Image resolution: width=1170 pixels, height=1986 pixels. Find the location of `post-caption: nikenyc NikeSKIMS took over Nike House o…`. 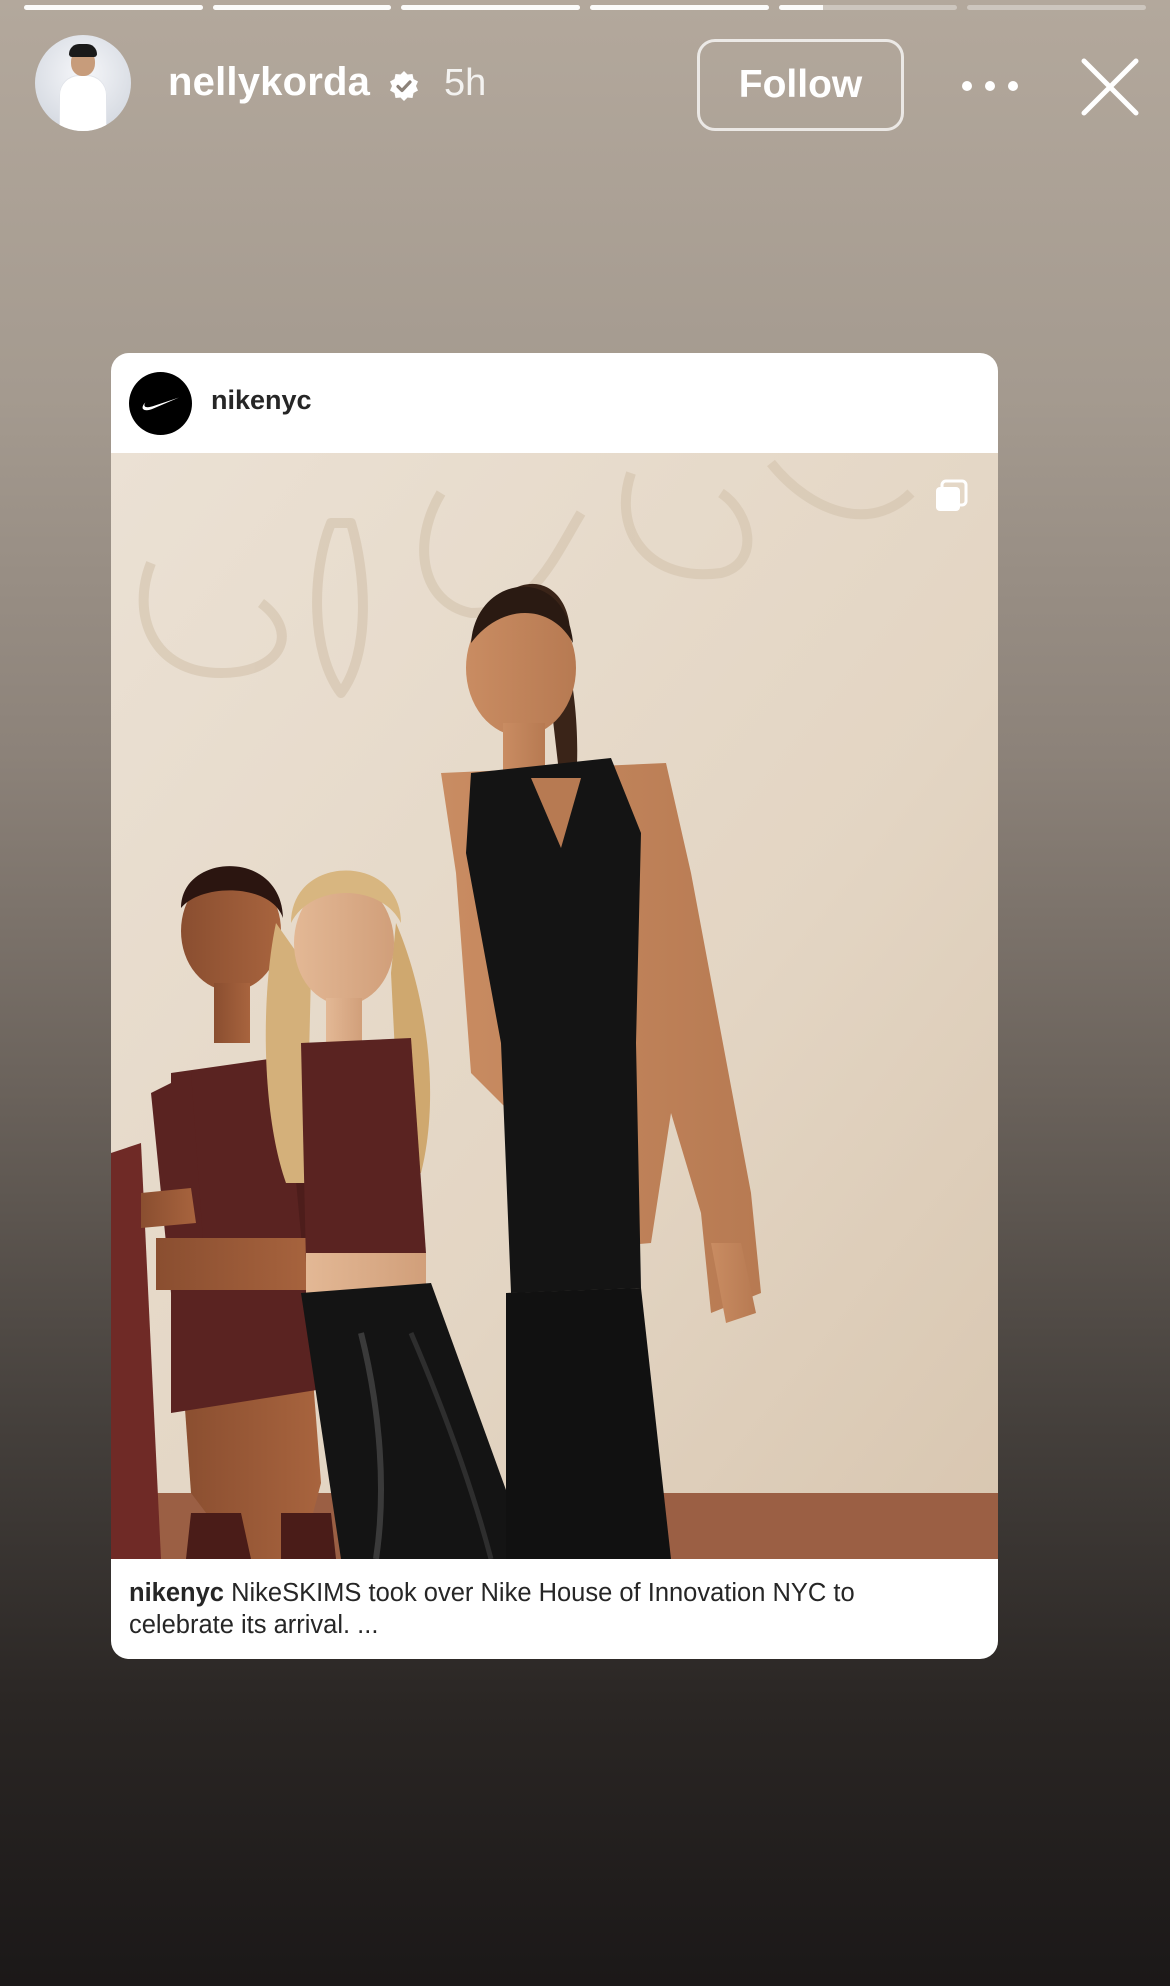

post-caption: nikenyc NikeSKIMS took over Nike House o… is located at coordinates (538, 1609).